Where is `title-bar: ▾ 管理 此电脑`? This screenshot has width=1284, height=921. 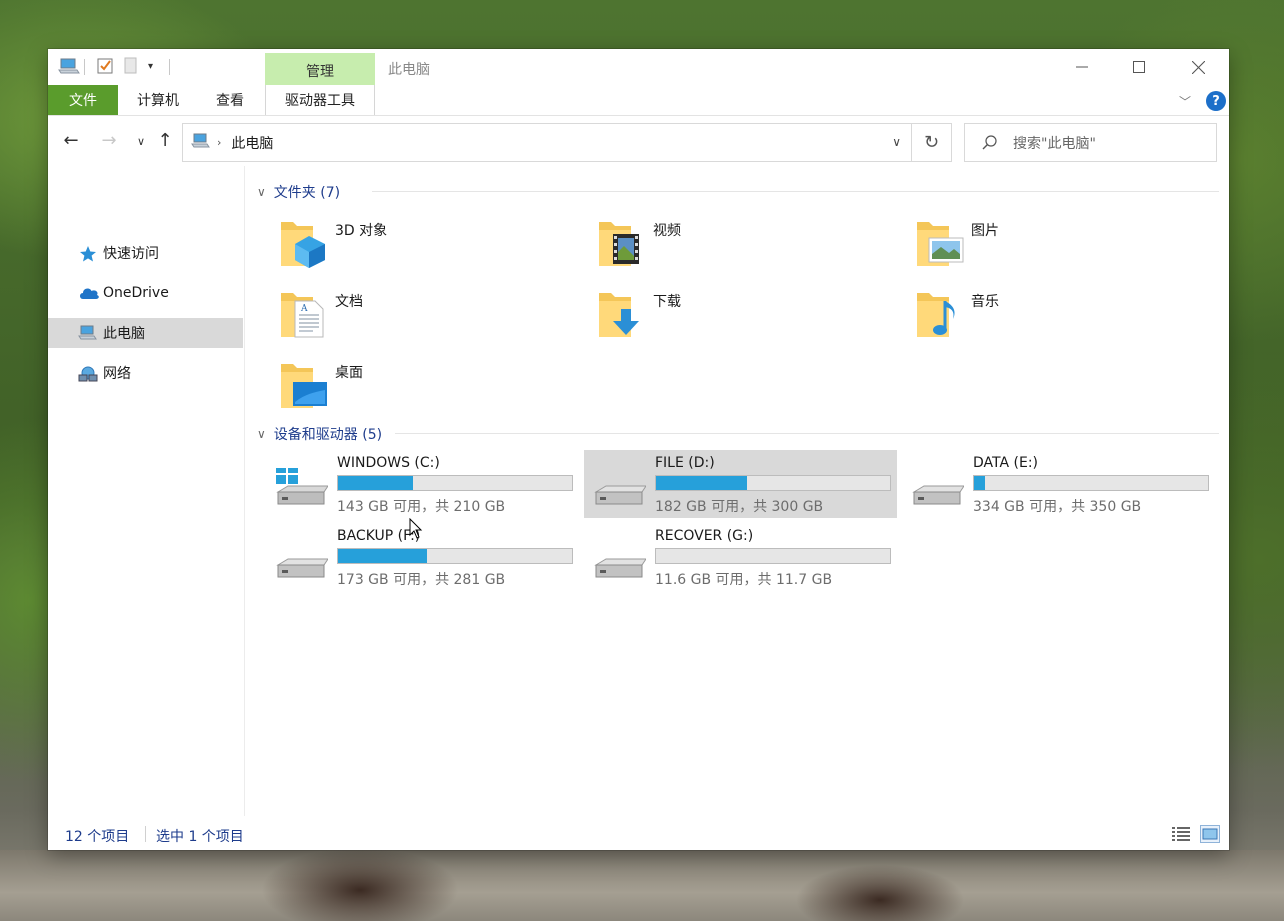 title-bar: ▾ 管理 此电脑 is located at coordinates (638, 68).